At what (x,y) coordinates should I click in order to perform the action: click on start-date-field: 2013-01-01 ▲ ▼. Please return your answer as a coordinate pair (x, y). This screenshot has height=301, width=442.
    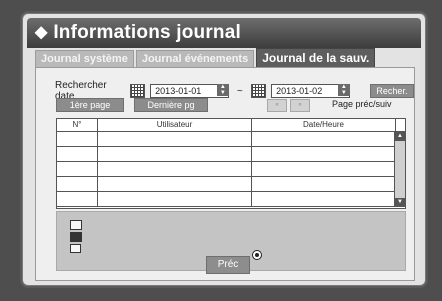
    Looking at the image, I should click on (189, 91).